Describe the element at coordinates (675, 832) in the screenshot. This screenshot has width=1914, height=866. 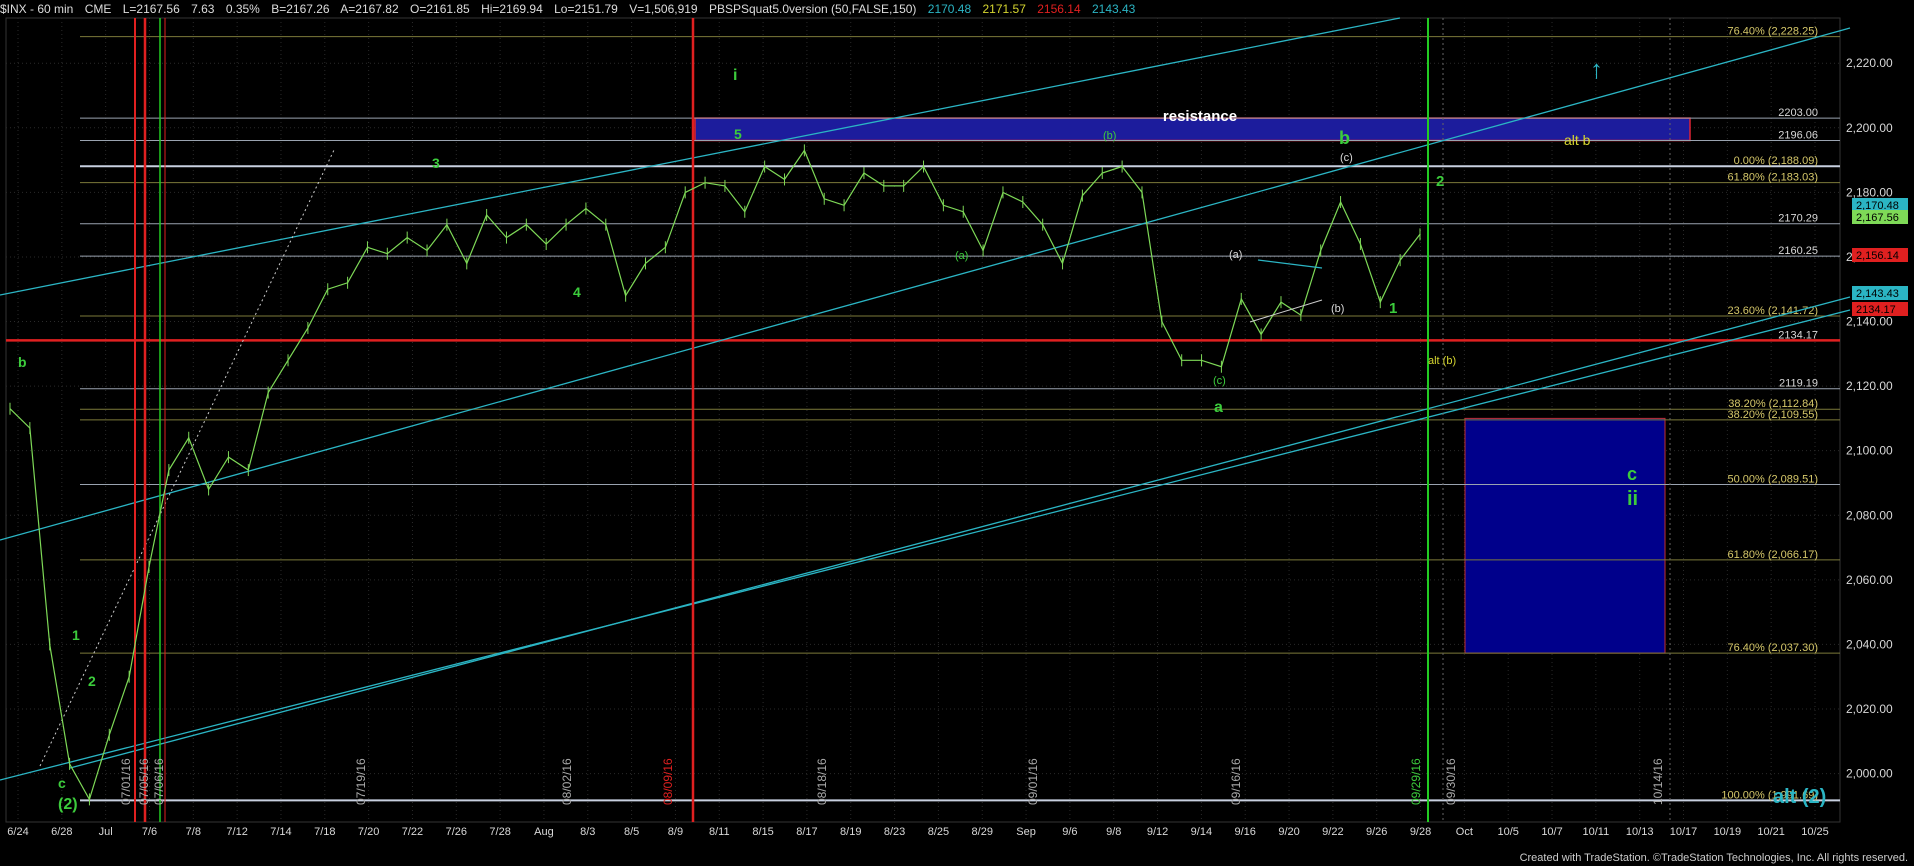
I see `x-tick-label: 8/9` at that location.